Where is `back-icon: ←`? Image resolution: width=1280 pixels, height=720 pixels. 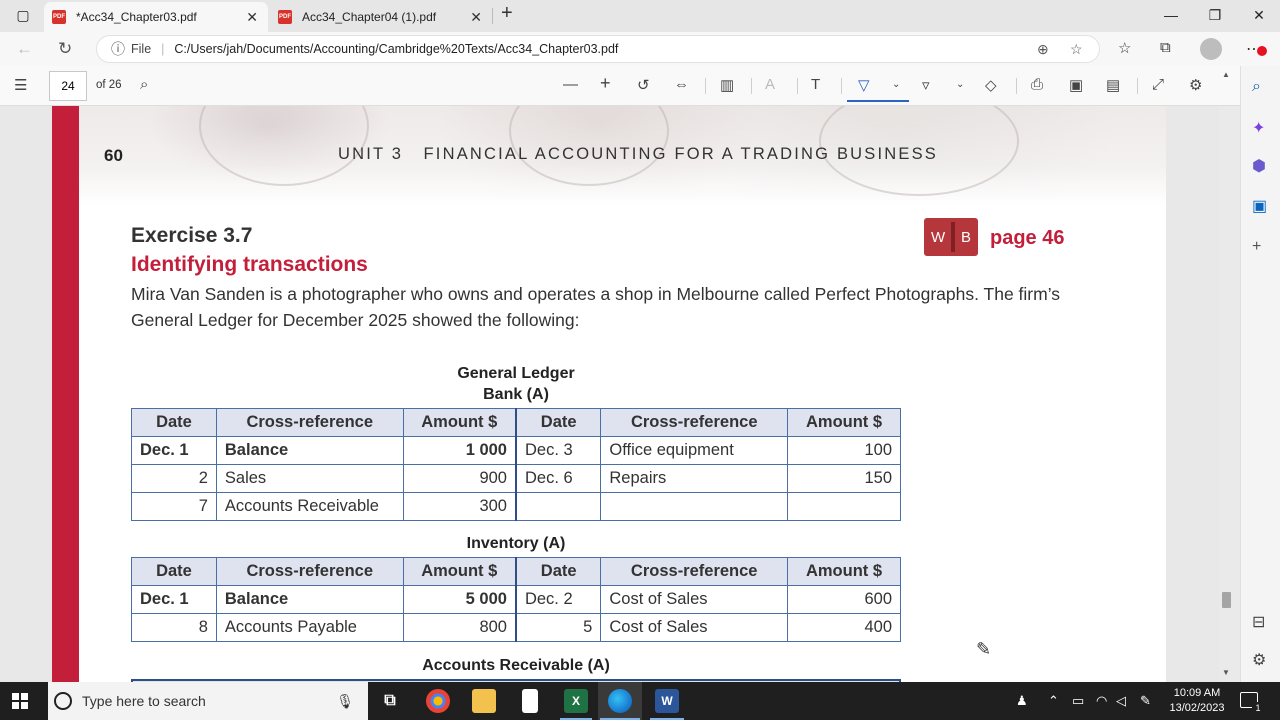
back-icon: ← is located at coordinates (24, 49).